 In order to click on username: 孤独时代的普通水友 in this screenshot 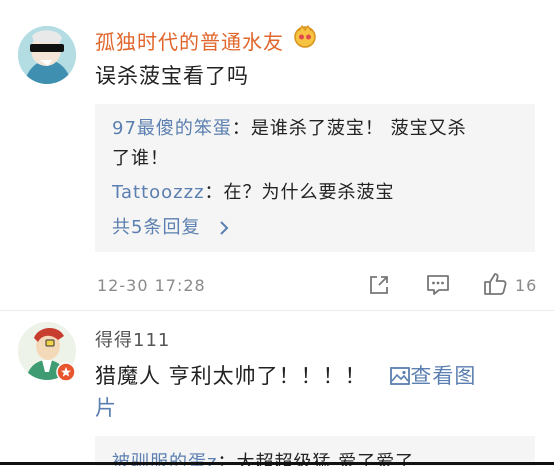, I will do `click(189, 40)`.